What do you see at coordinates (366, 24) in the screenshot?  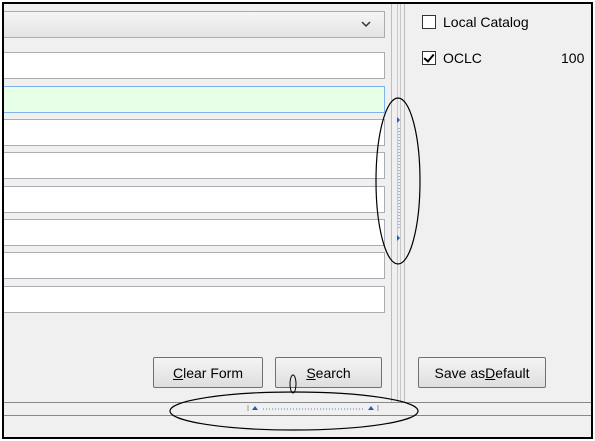 I see `chevron-down-icon` at bounding box center [366, 24].